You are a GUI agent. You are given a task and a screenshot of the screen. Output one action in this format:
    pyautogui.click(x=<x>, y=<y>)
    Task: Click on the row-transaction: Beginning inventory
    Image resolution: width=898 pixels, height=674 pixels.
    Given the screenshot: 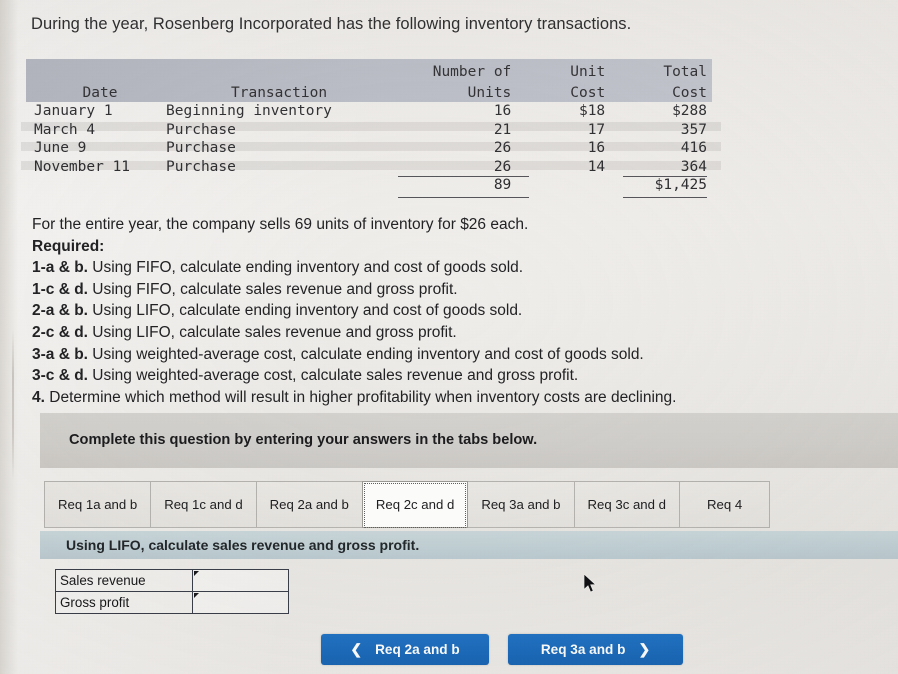 What is the action you would take?
    pyautogui.click(x=249, y=111)
    